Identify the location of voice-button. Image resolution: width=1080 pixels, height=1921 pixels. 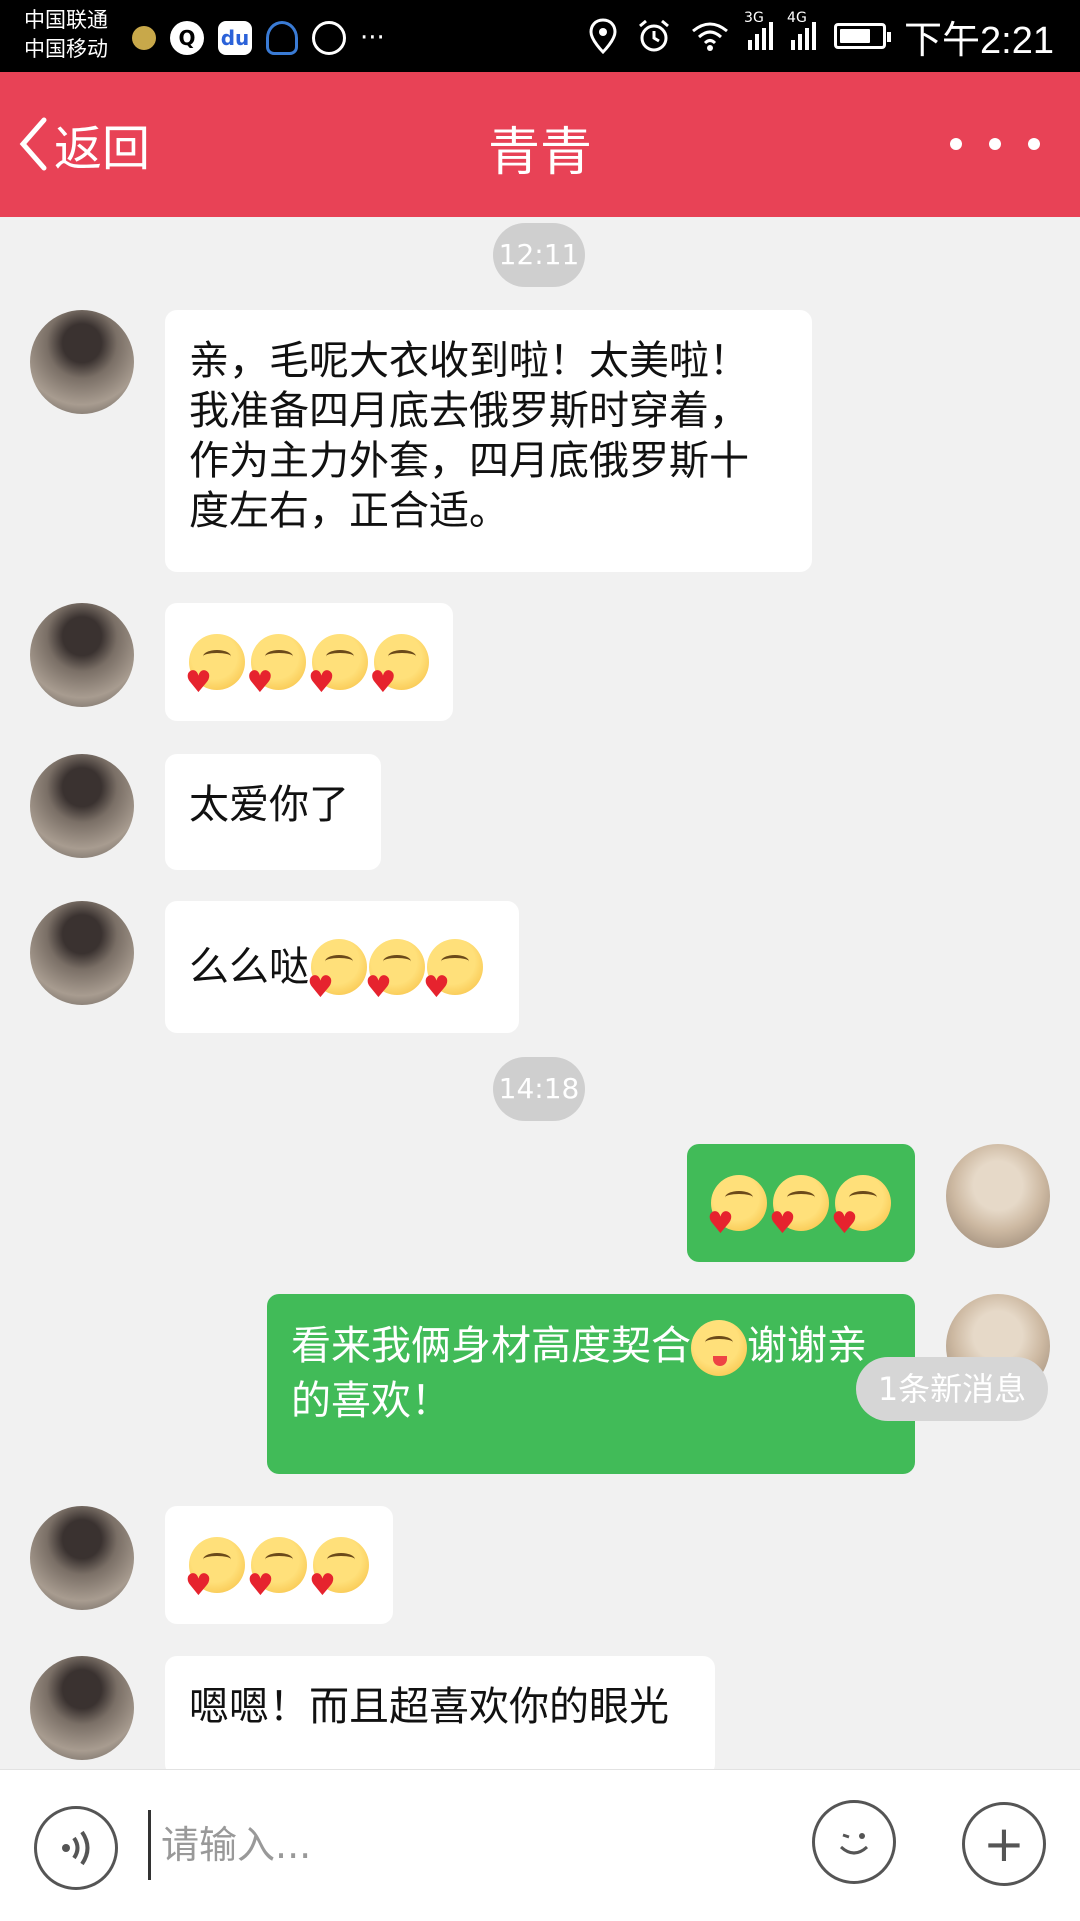
(76, 1848).